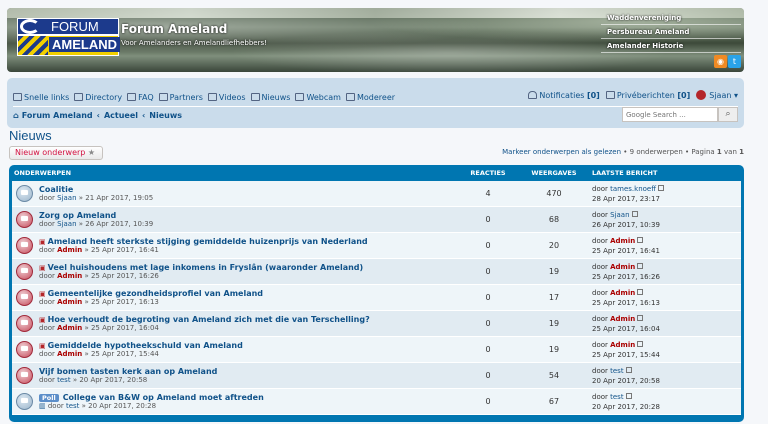 Image resolution: width=768 pixels, height=424 pixels. I want to click on mark-read-link: Markeer onderwerpen als gelezen, so click(561, 152).